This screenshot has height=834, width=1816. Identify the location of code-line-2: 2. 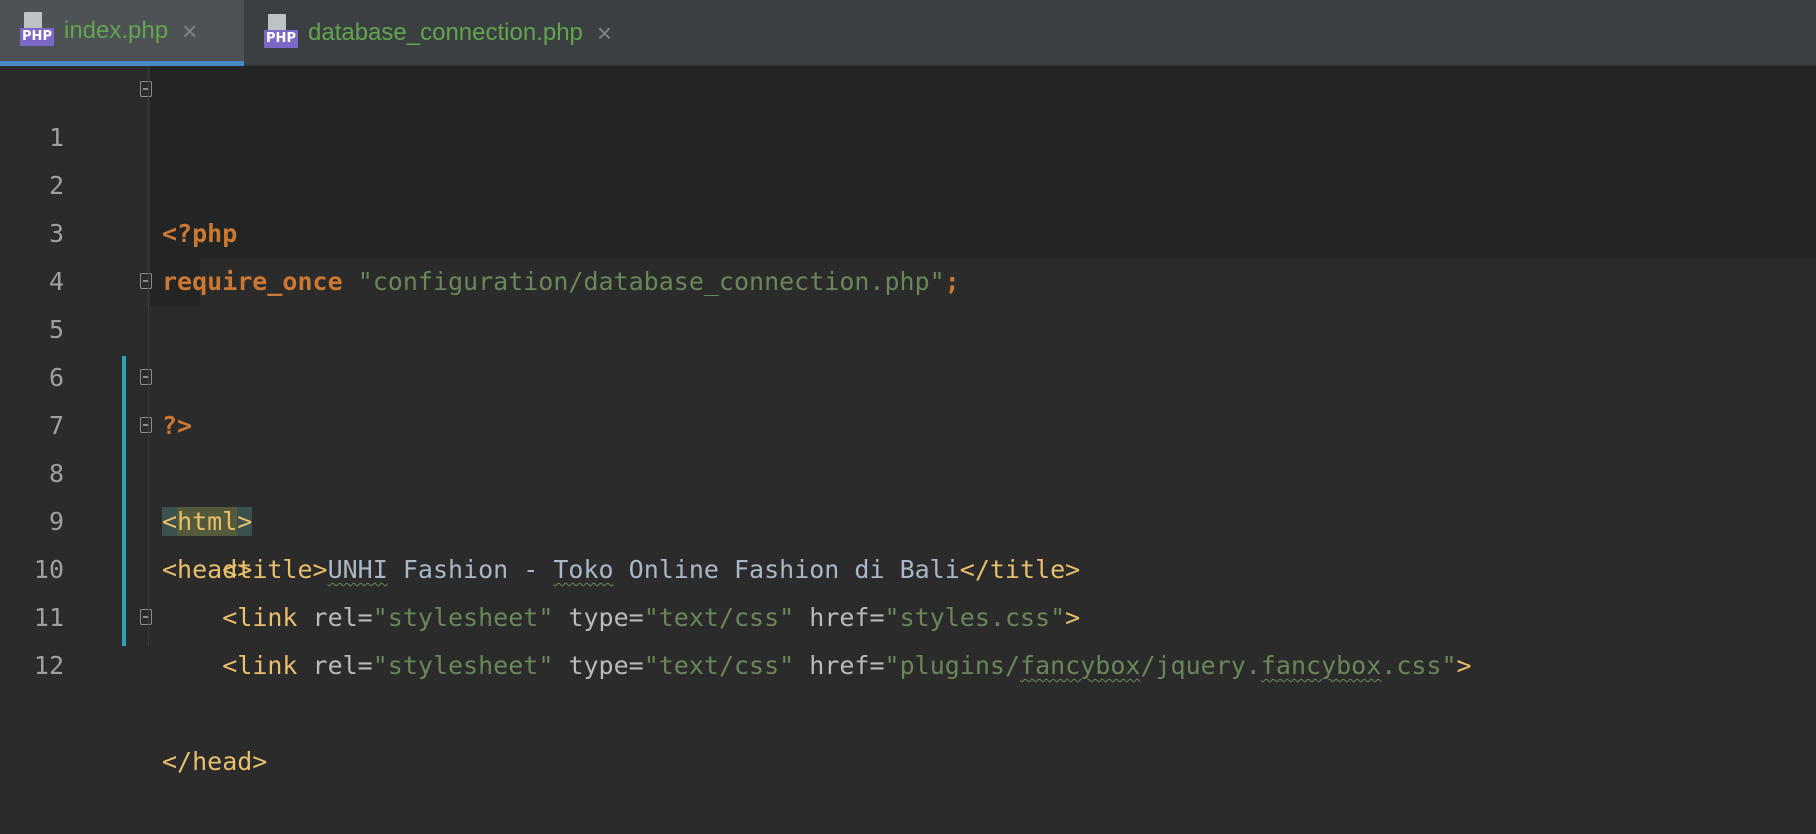
(908, 157).